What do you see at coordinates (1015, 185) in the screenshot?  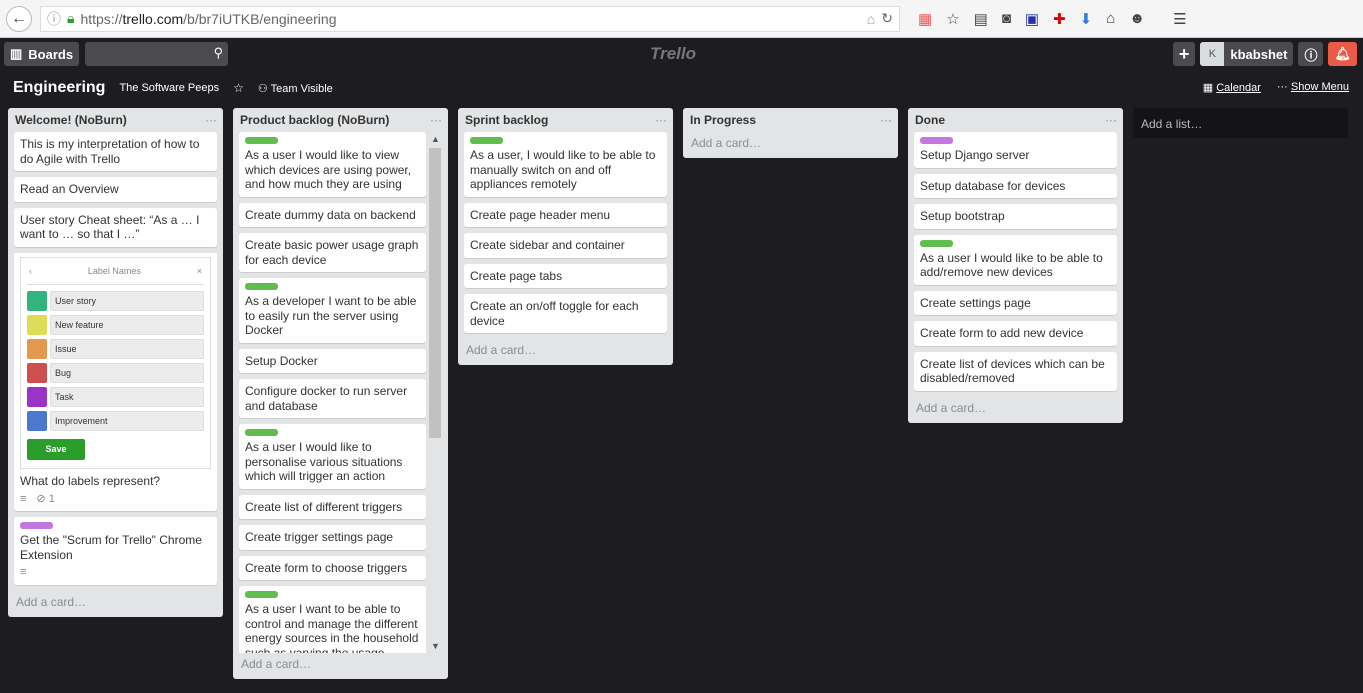 I see `card: Setup database for devices` at bounding box center [1015, 185].